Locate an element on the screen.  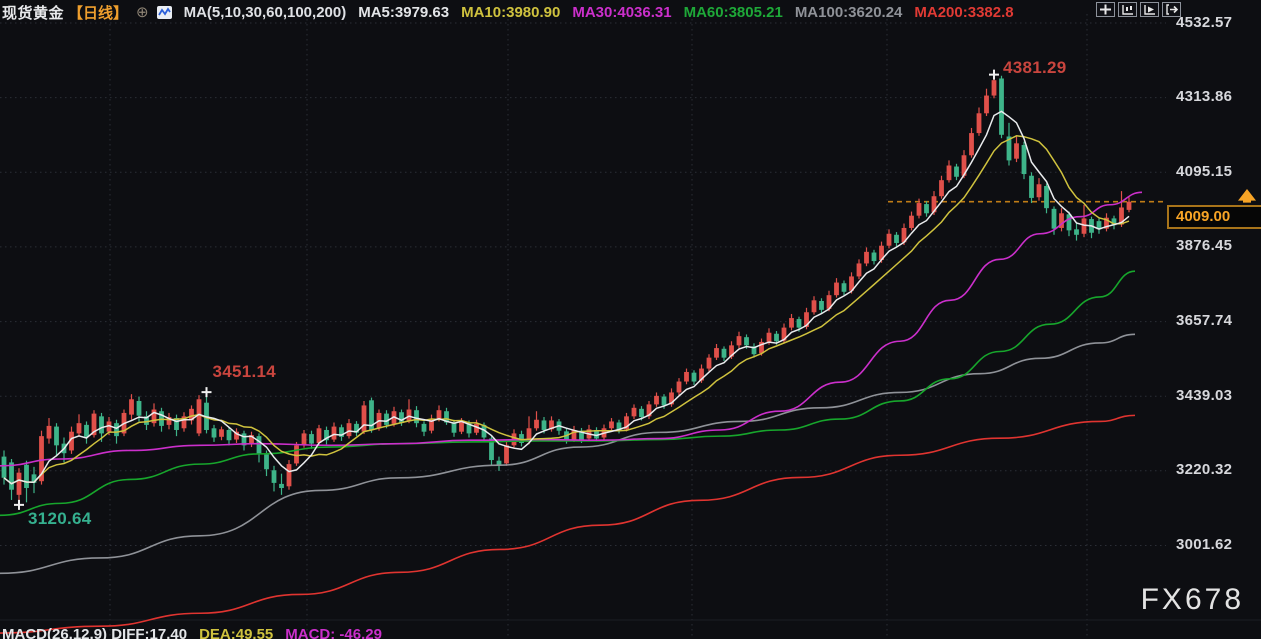
macd-value-label: MACD: -46.29 is located at coordinates (333, 632).